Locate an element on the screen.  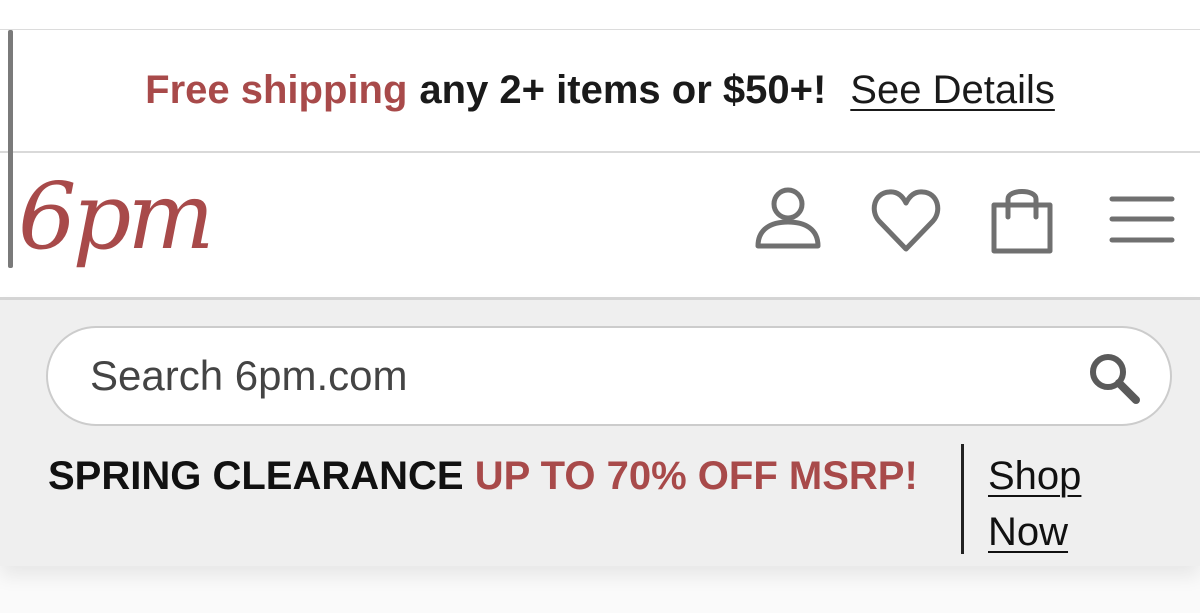
logo: 6pm is located at coordinates (116, 217).